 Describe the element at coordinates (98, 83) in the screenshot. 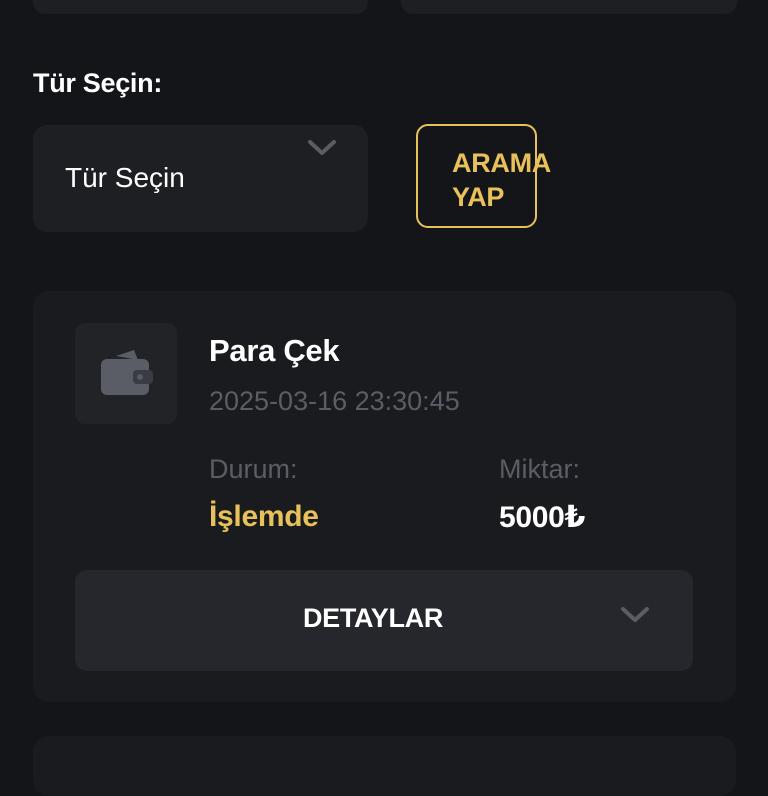

I see `type-filter-label: Tür Seçin:` at that location.